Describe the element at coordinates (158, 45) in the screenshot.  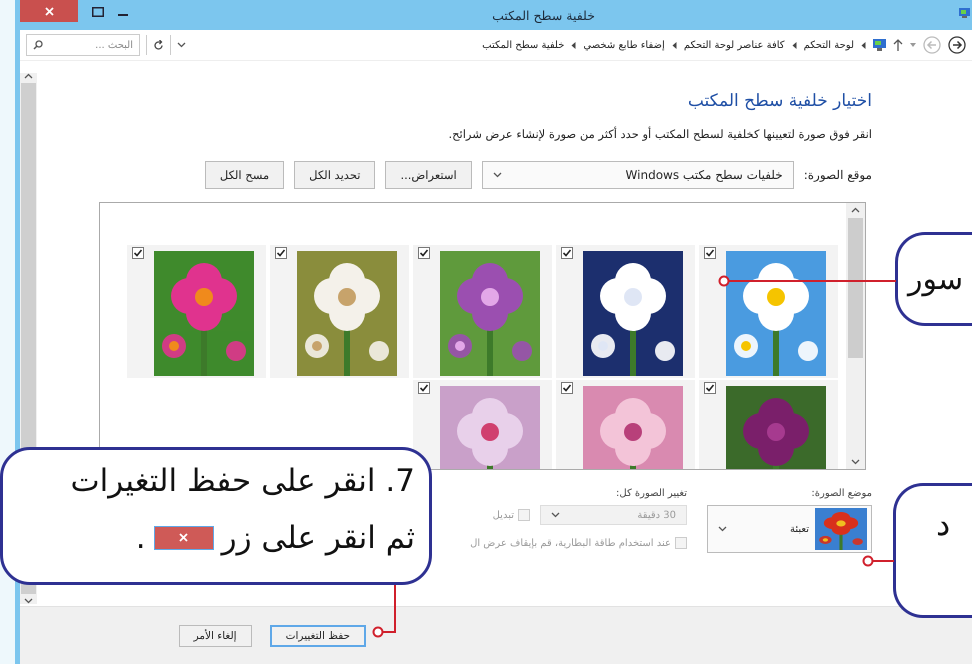
I see `refresh-icon` at that location.